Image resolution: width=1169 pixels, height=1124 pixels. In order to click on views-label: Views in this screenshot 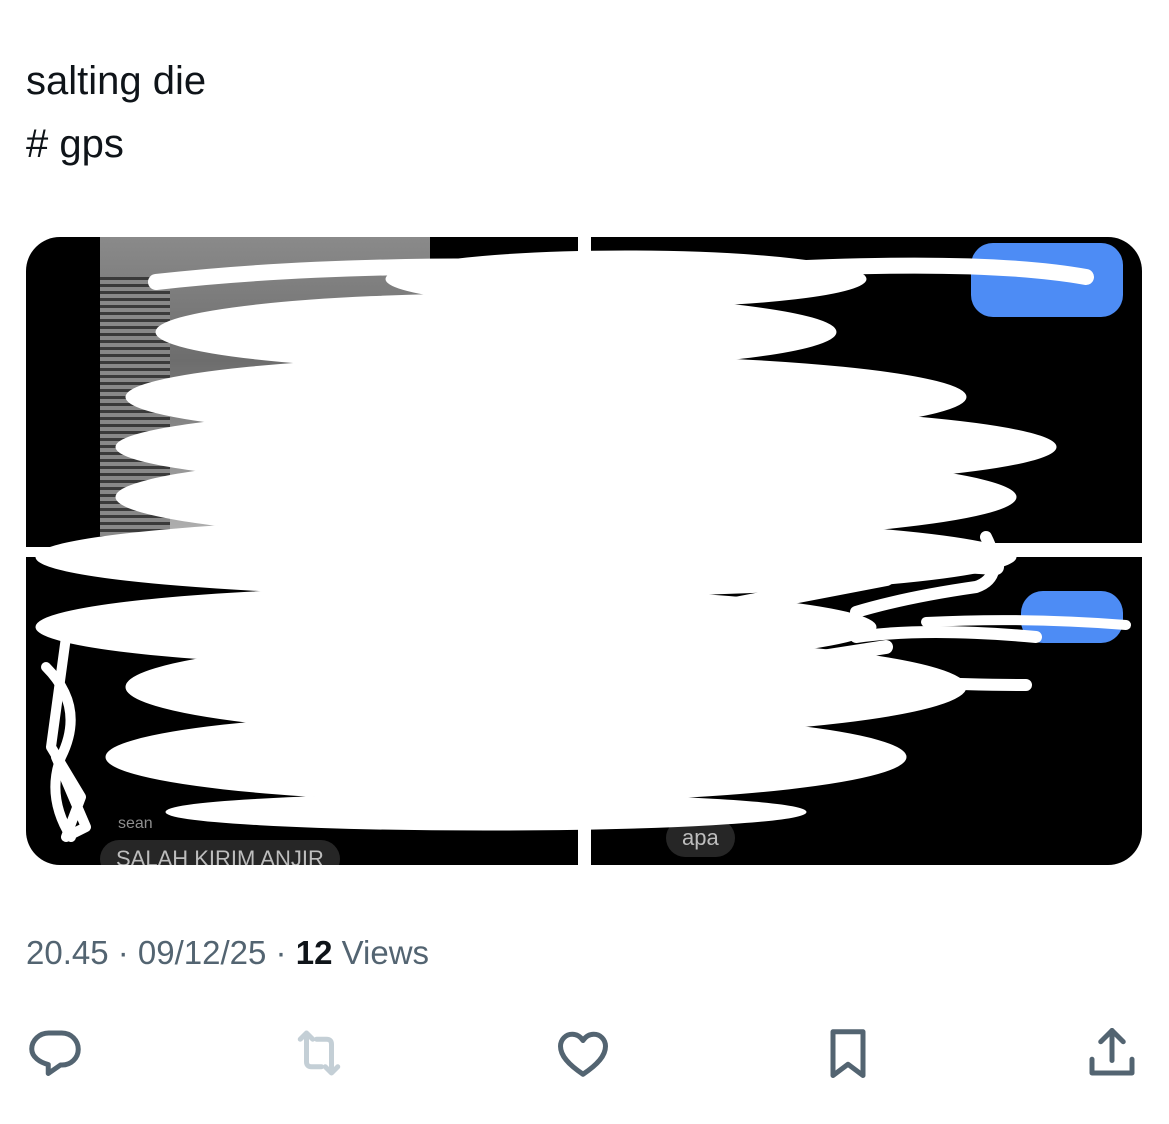, I will do `click(381, 952)`.